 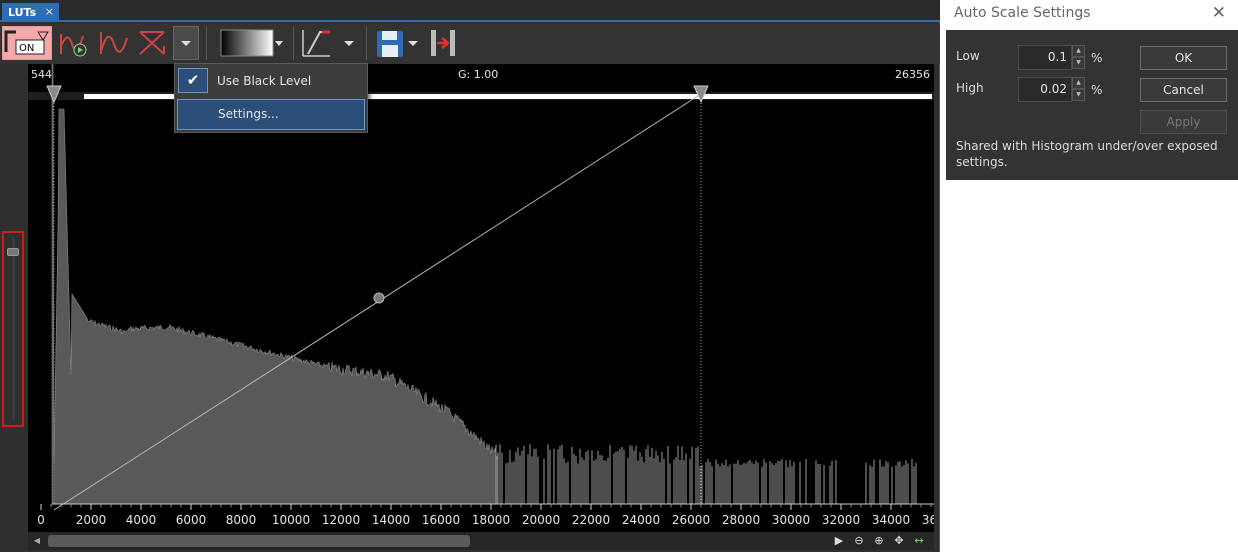 I want to click on menu-item-use-black-level: Use Black Level, so click(x=271, y=81).